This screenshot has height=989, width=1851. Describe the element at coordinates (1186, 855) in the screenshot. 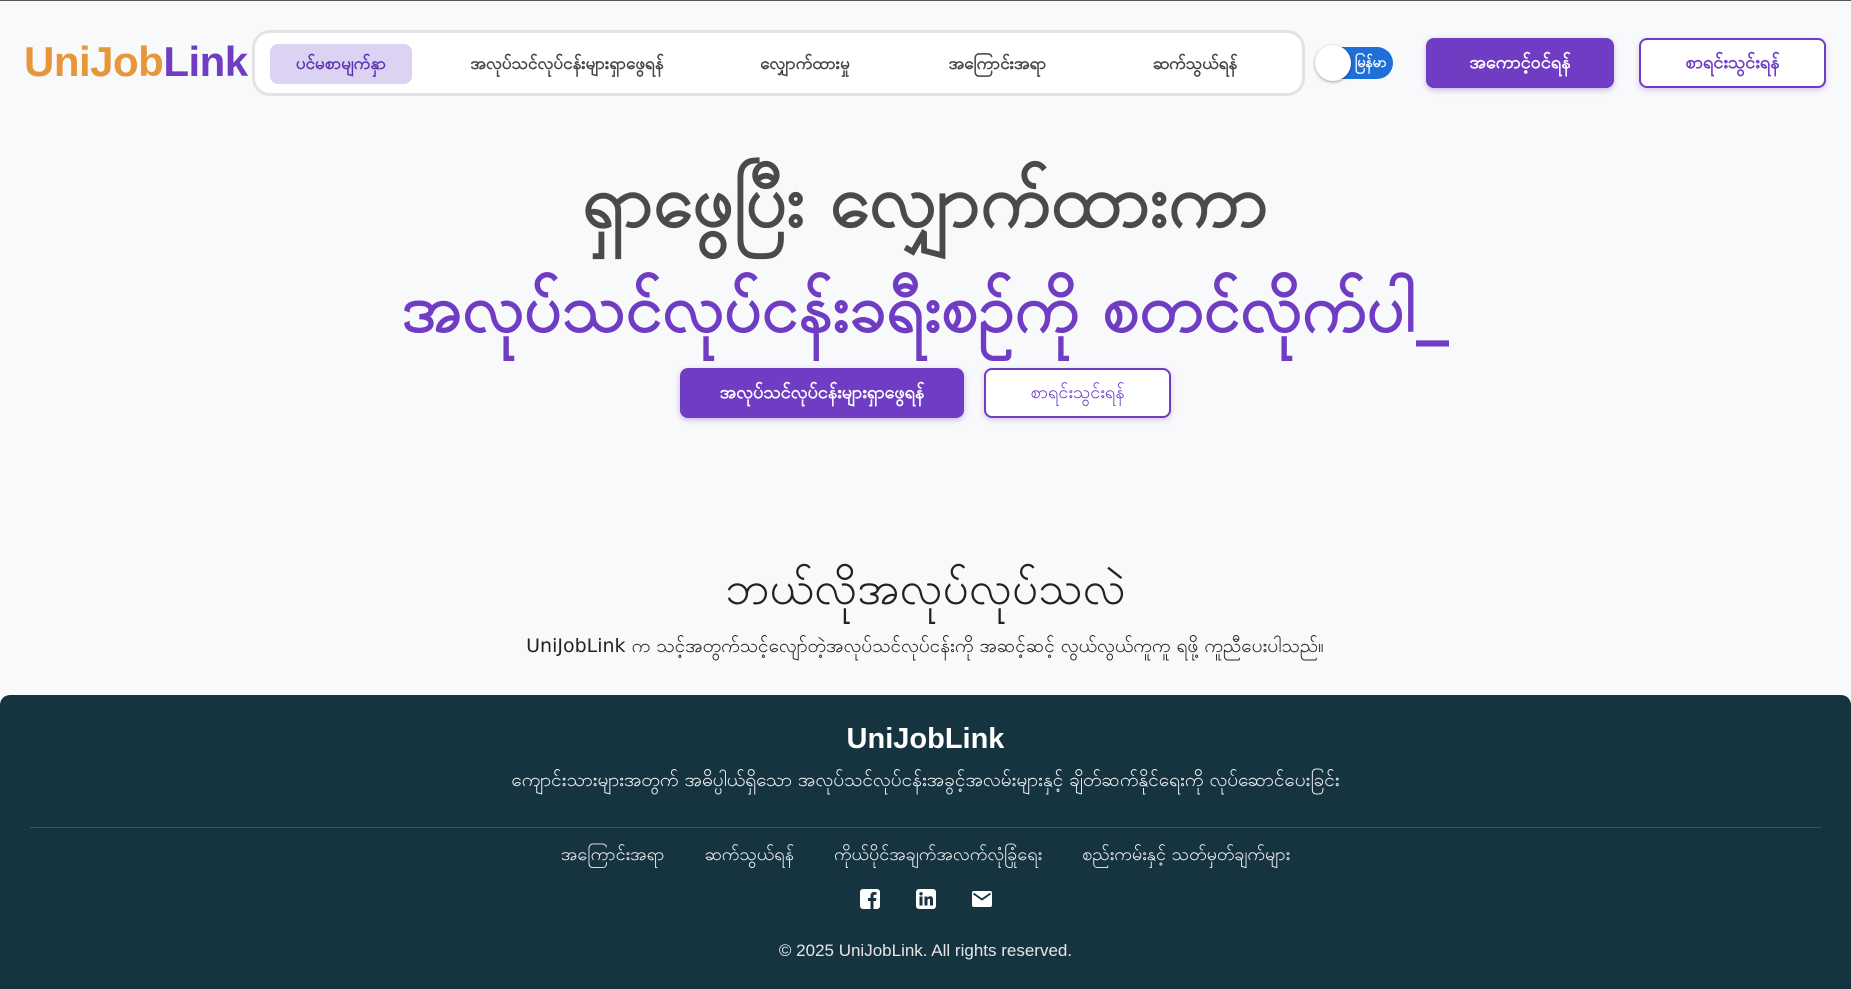

I see `footer-link-terms: စည်းကမ်းနှင့် သတ်မှတ်ချက်များ` at that location.